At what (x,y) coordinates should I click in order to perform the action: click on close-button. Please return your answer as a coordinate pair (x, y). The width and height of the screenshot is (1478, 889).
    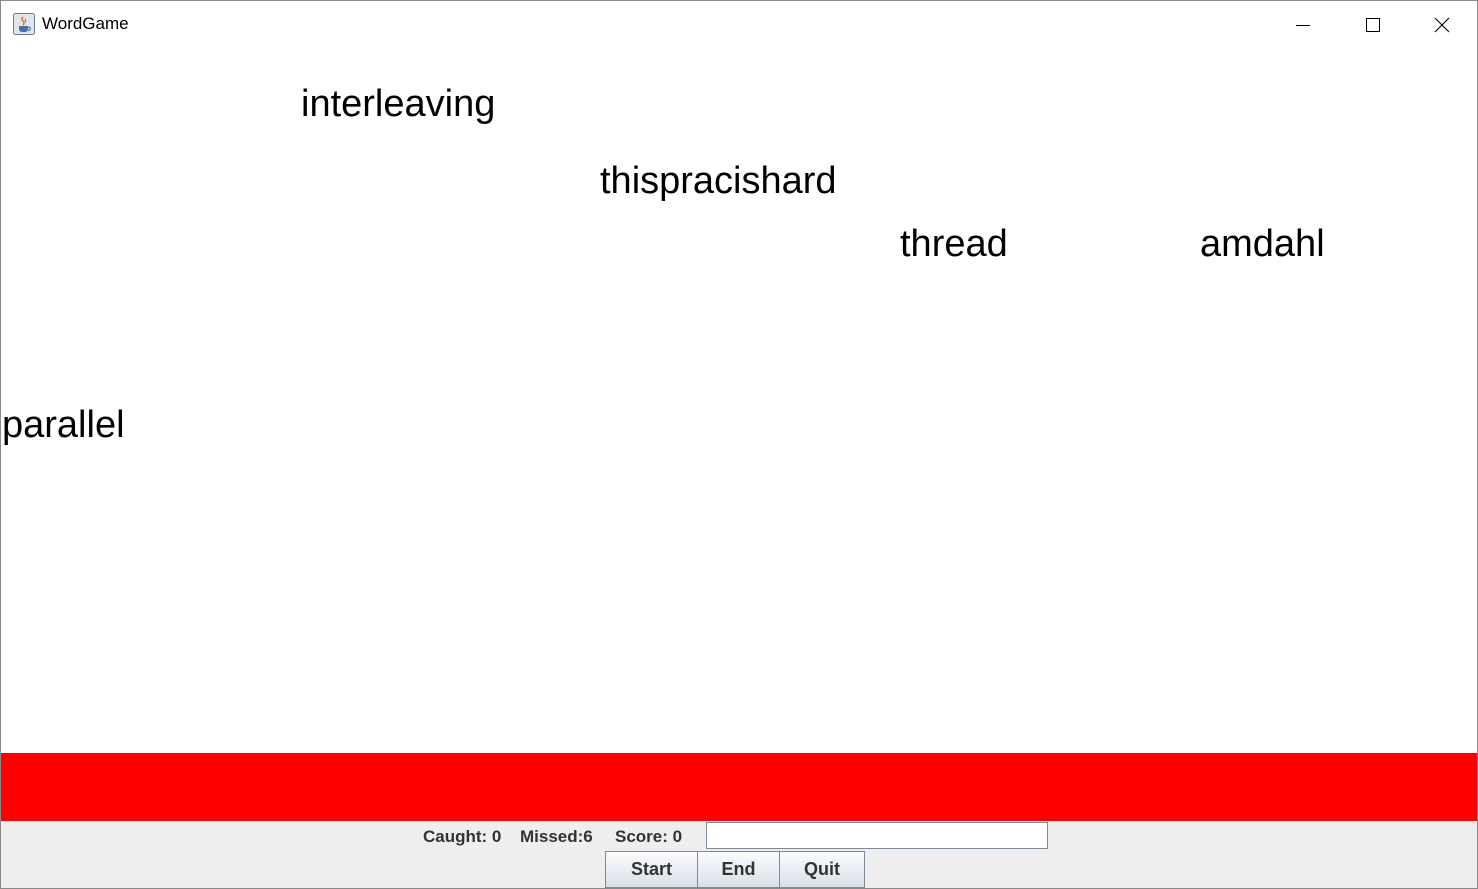
    Looking at the image, I should click on (1442, 25).